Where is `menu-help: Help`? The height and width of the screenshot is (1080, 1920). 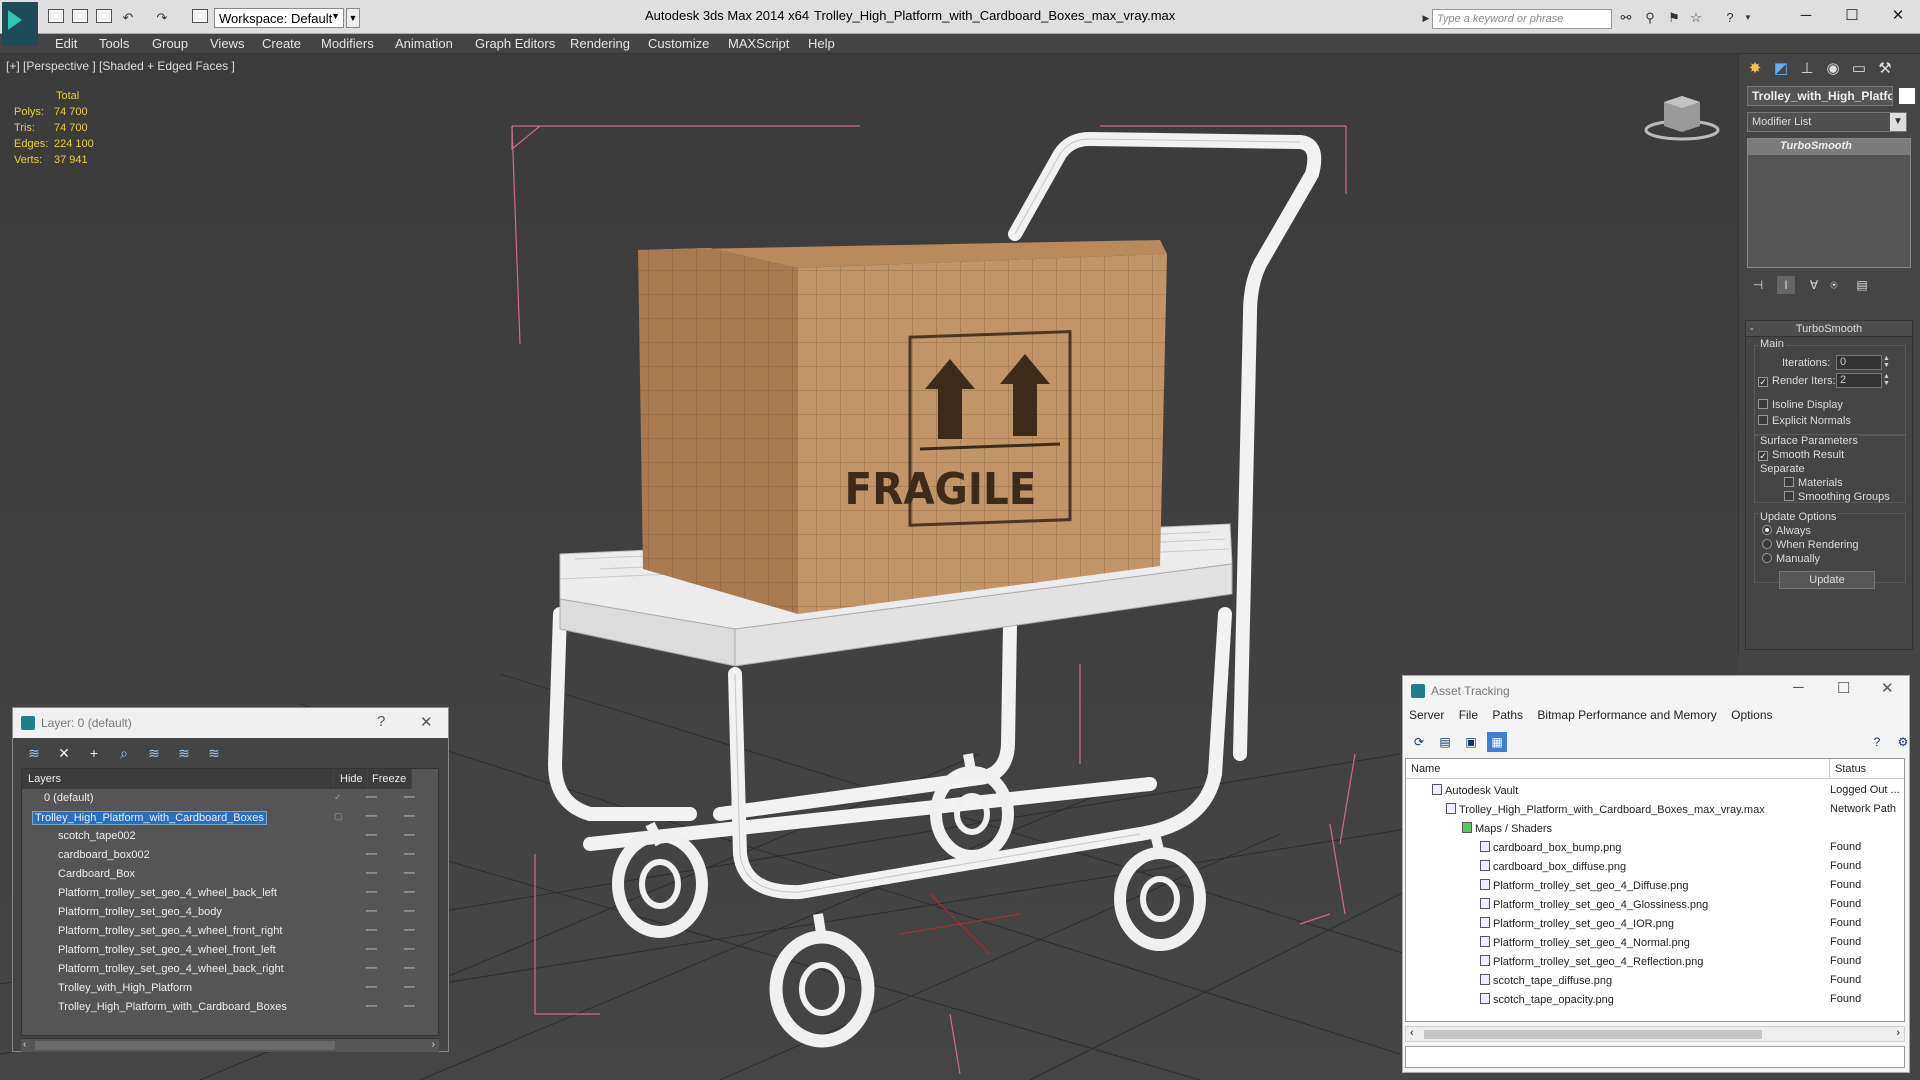
menu-help: Help is located at coordinates (821, 43).